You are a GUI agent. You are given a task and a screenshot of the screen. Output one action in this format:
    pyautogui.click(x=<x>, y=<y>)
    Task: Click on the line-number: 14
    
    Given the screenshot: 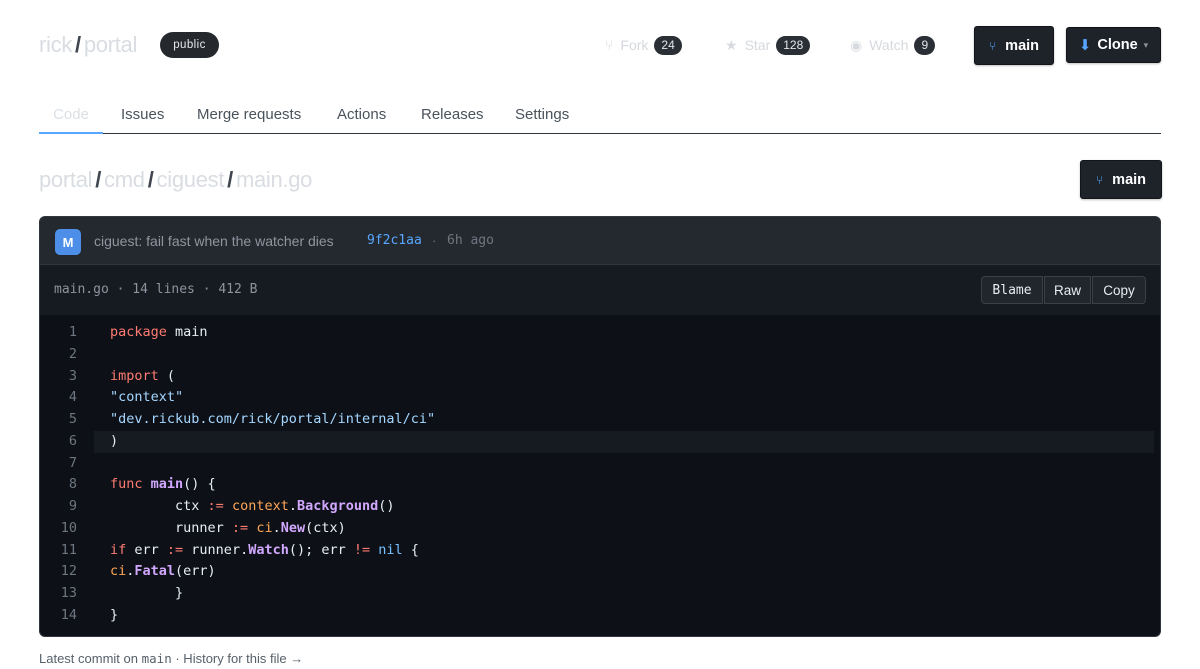 What is the action you would take?
    pyautogui.click(x=58, y=616)
    